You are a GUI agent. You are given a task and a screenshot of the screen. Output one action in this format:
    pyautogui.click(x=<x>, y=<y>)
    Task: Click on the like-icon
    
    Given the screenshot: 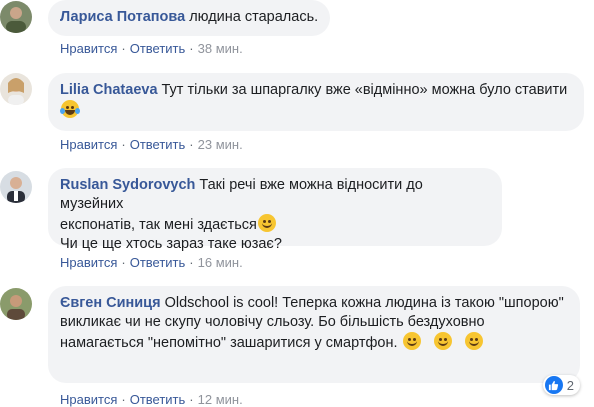 What is the action you would take?
    pyautogui.click(x=553, y=385)
    